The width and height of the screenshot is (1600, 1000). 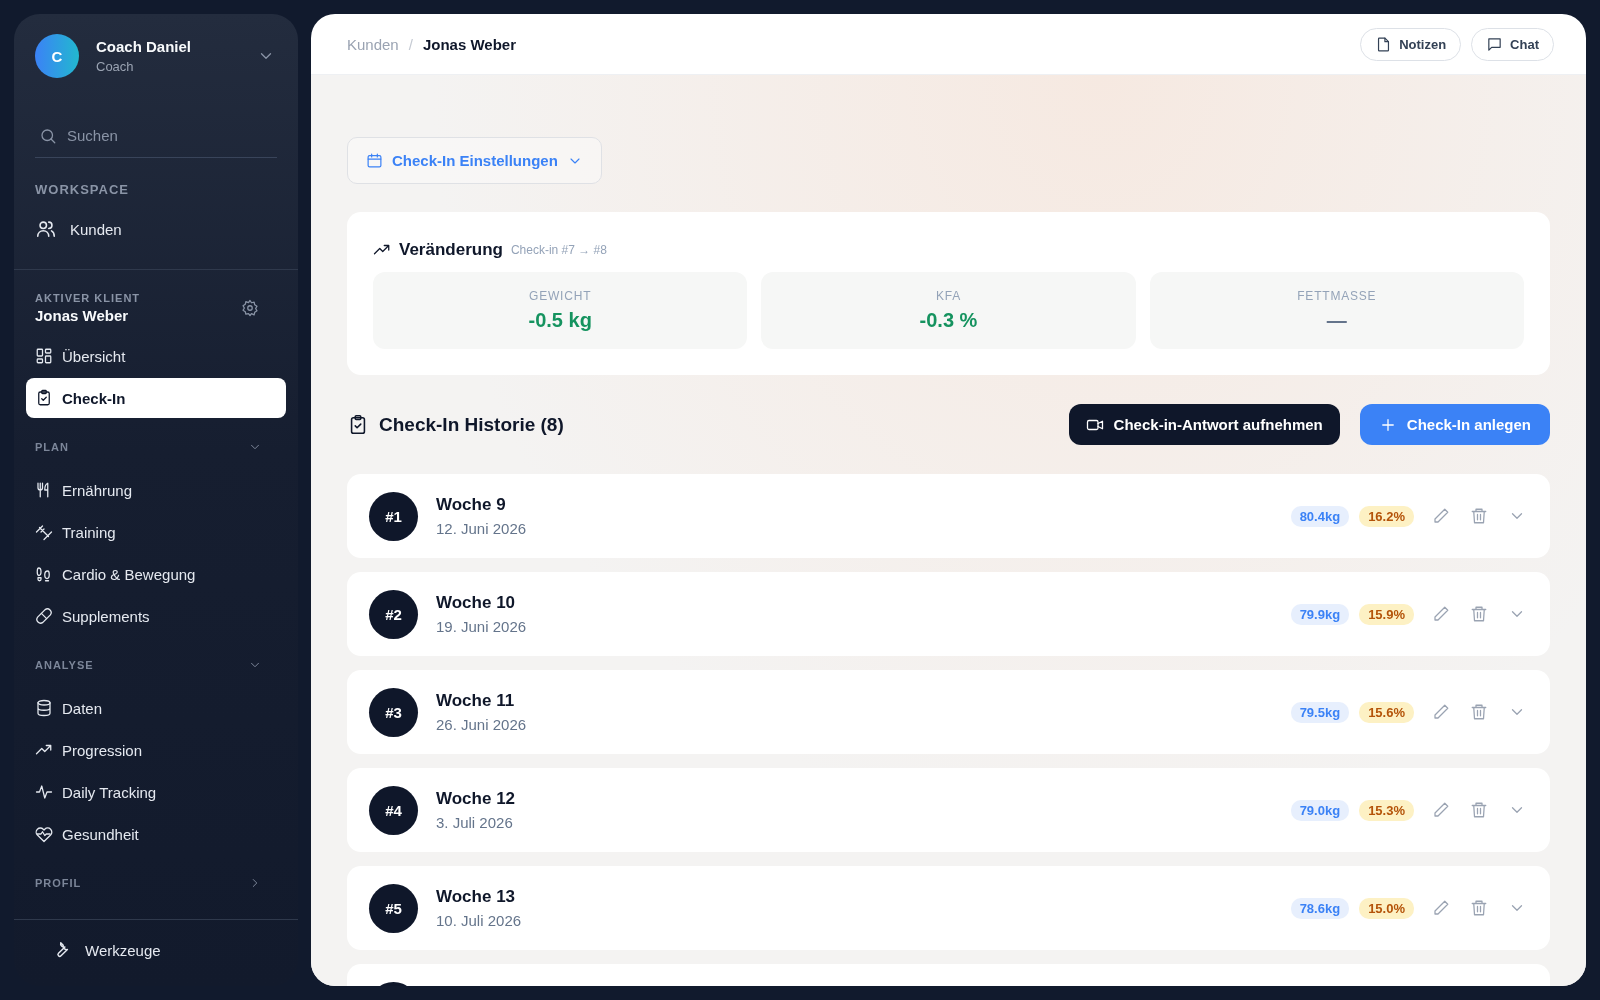 I want to click on heart-pulse-icon, so click(x=44, y=834).